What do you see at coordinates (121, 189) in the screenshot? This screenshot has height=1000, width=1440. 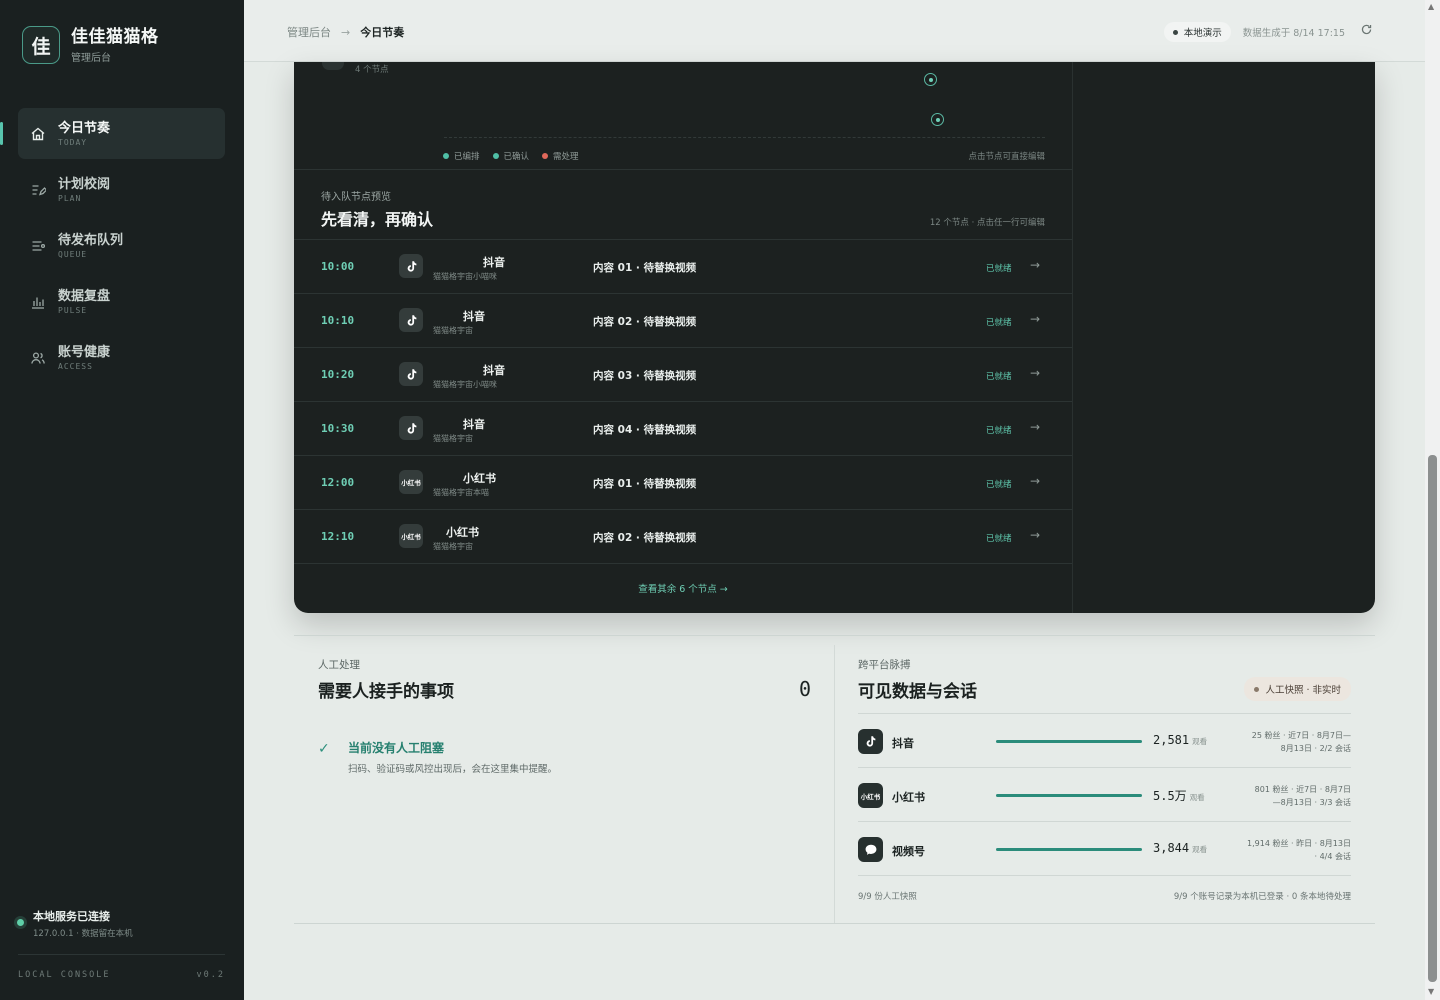 I see `sidebar-item-plan: 计划校阅 PLAN` at bounding box center [121, 189].